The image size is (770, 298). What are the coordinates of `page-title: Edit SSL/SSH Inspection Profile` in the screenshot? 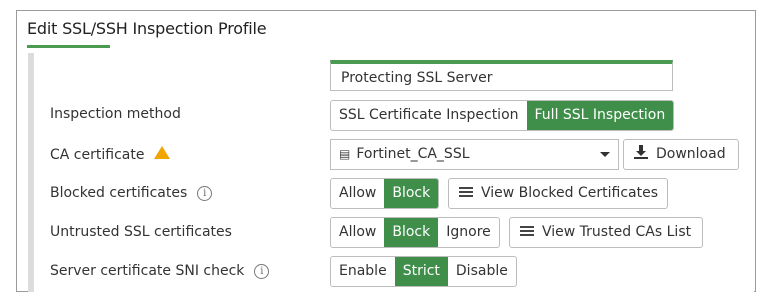 It's located at (147, 28).